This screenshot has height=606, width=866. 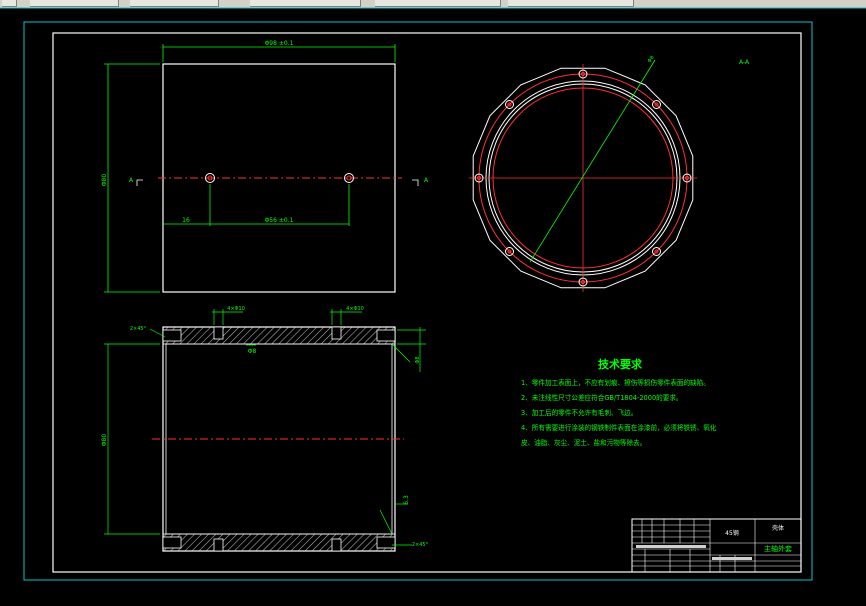 What do you see at coordinates (671, 546) in the screenshot?
I see `title-block-fill` at bounding box center [671, 546].